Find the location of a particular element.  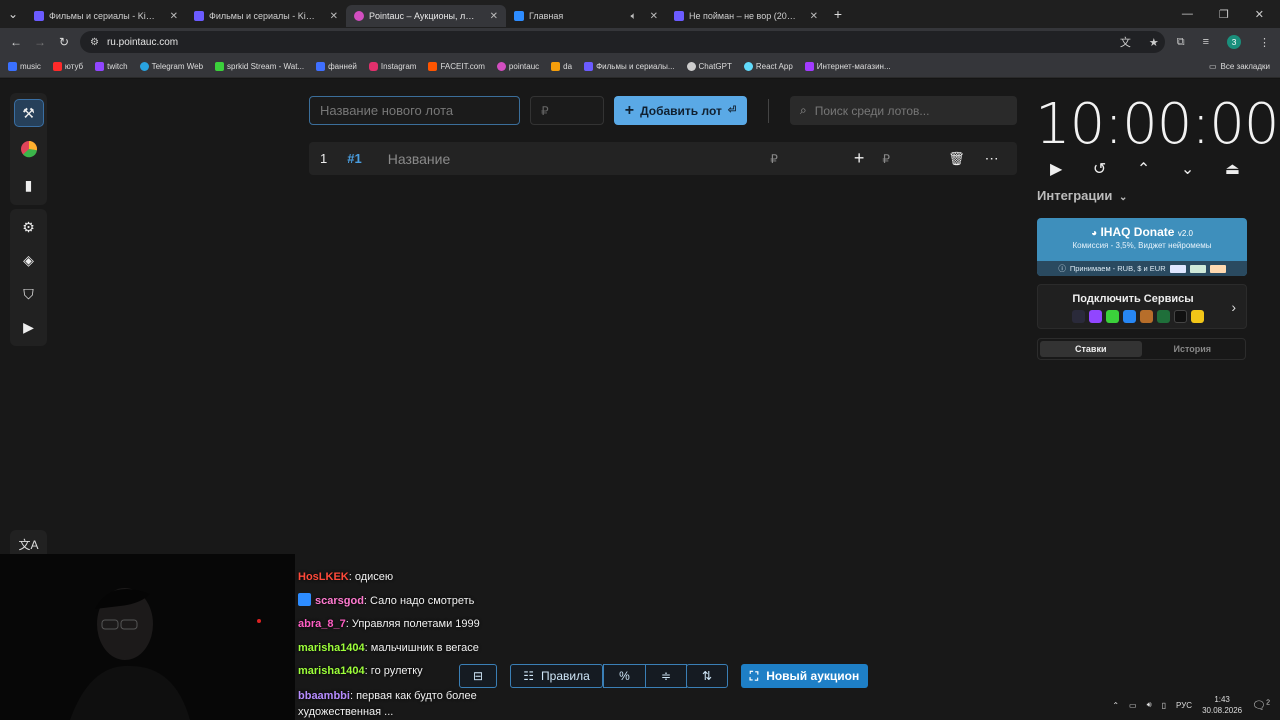

react-icon is located at coordinates (748, 66).